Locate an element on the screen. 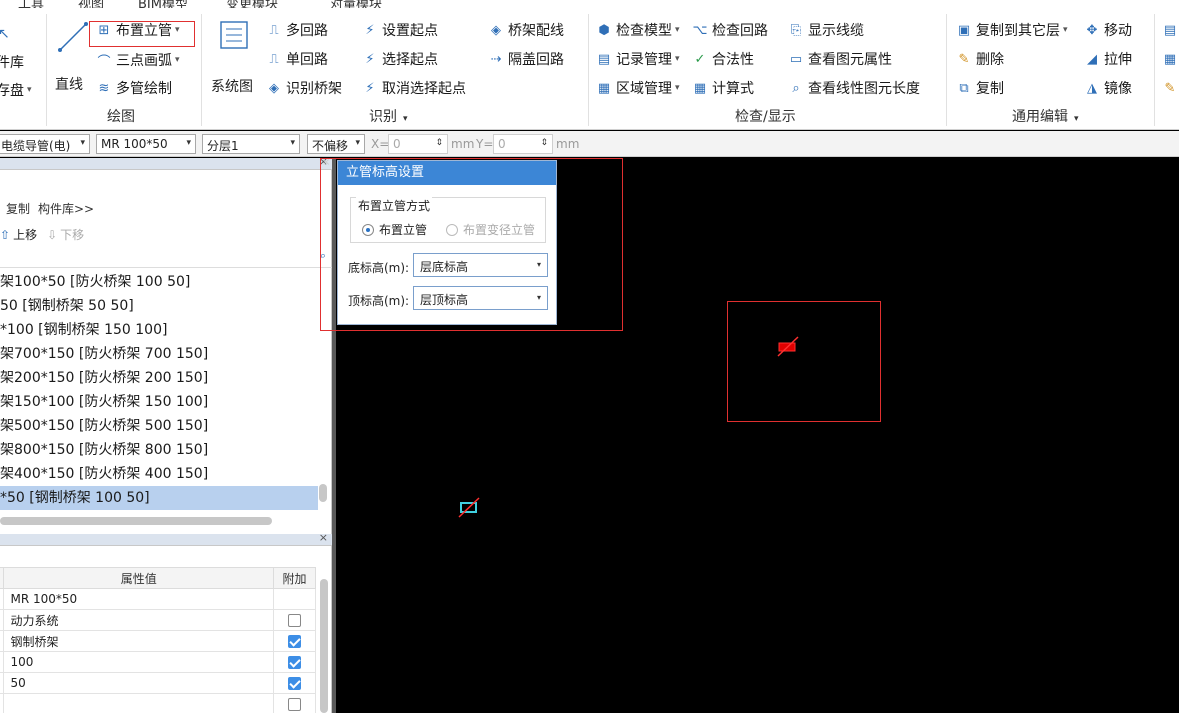 The width and height of the screenshot is (1179, 713). list-item: 50 [钢制桥架 50 50] is located at coordinates (159, 306).